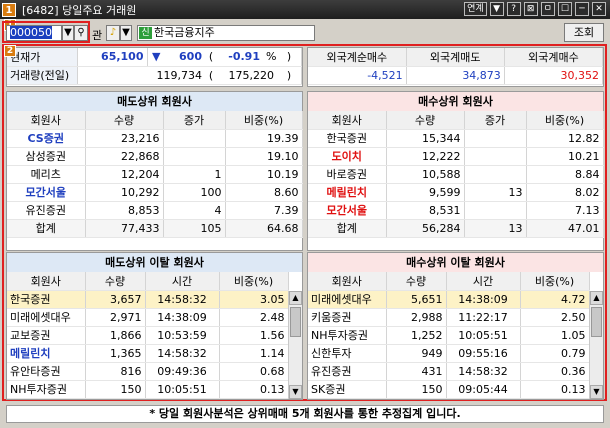  What do you see at coordinates (449, 335) in the screenshot?
I see `table-row: NH투자증권 1,252 10:05:51 1.05` at bounding box center [449, 335].